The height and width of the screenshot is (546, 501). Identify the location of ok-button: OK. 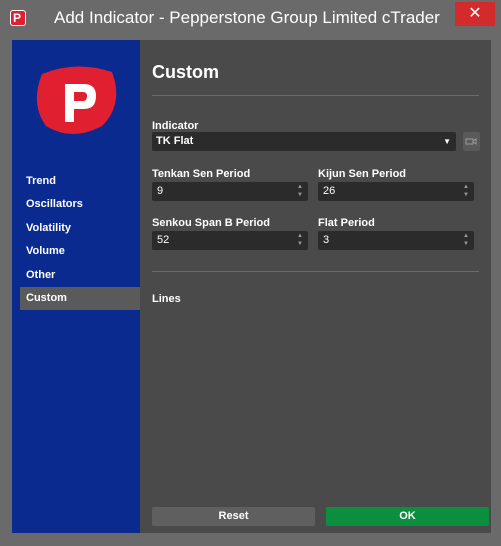
(407, 516).